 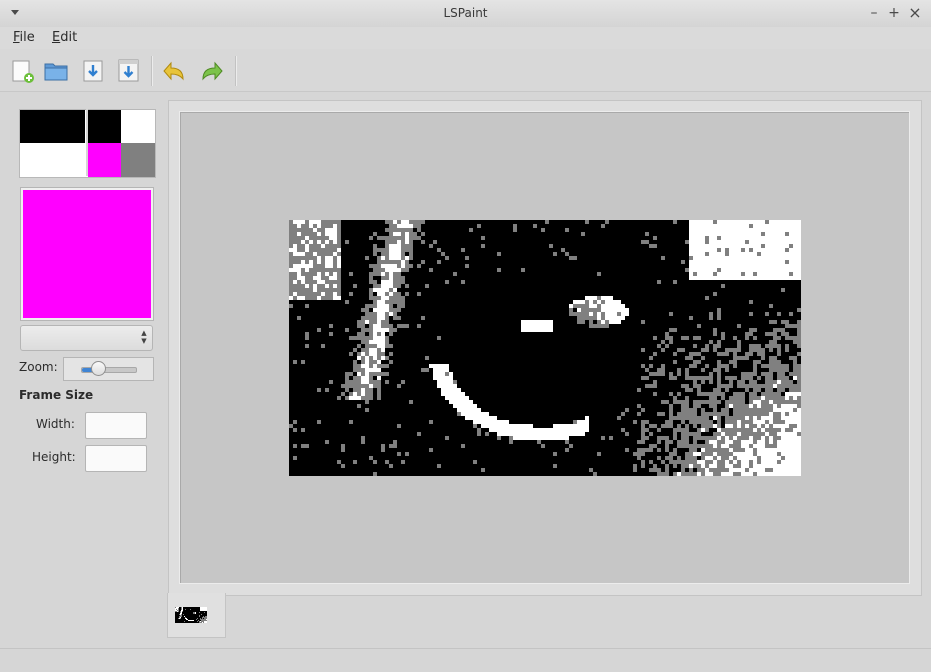 I want to click on redo-button, so click(x=211, y=71).